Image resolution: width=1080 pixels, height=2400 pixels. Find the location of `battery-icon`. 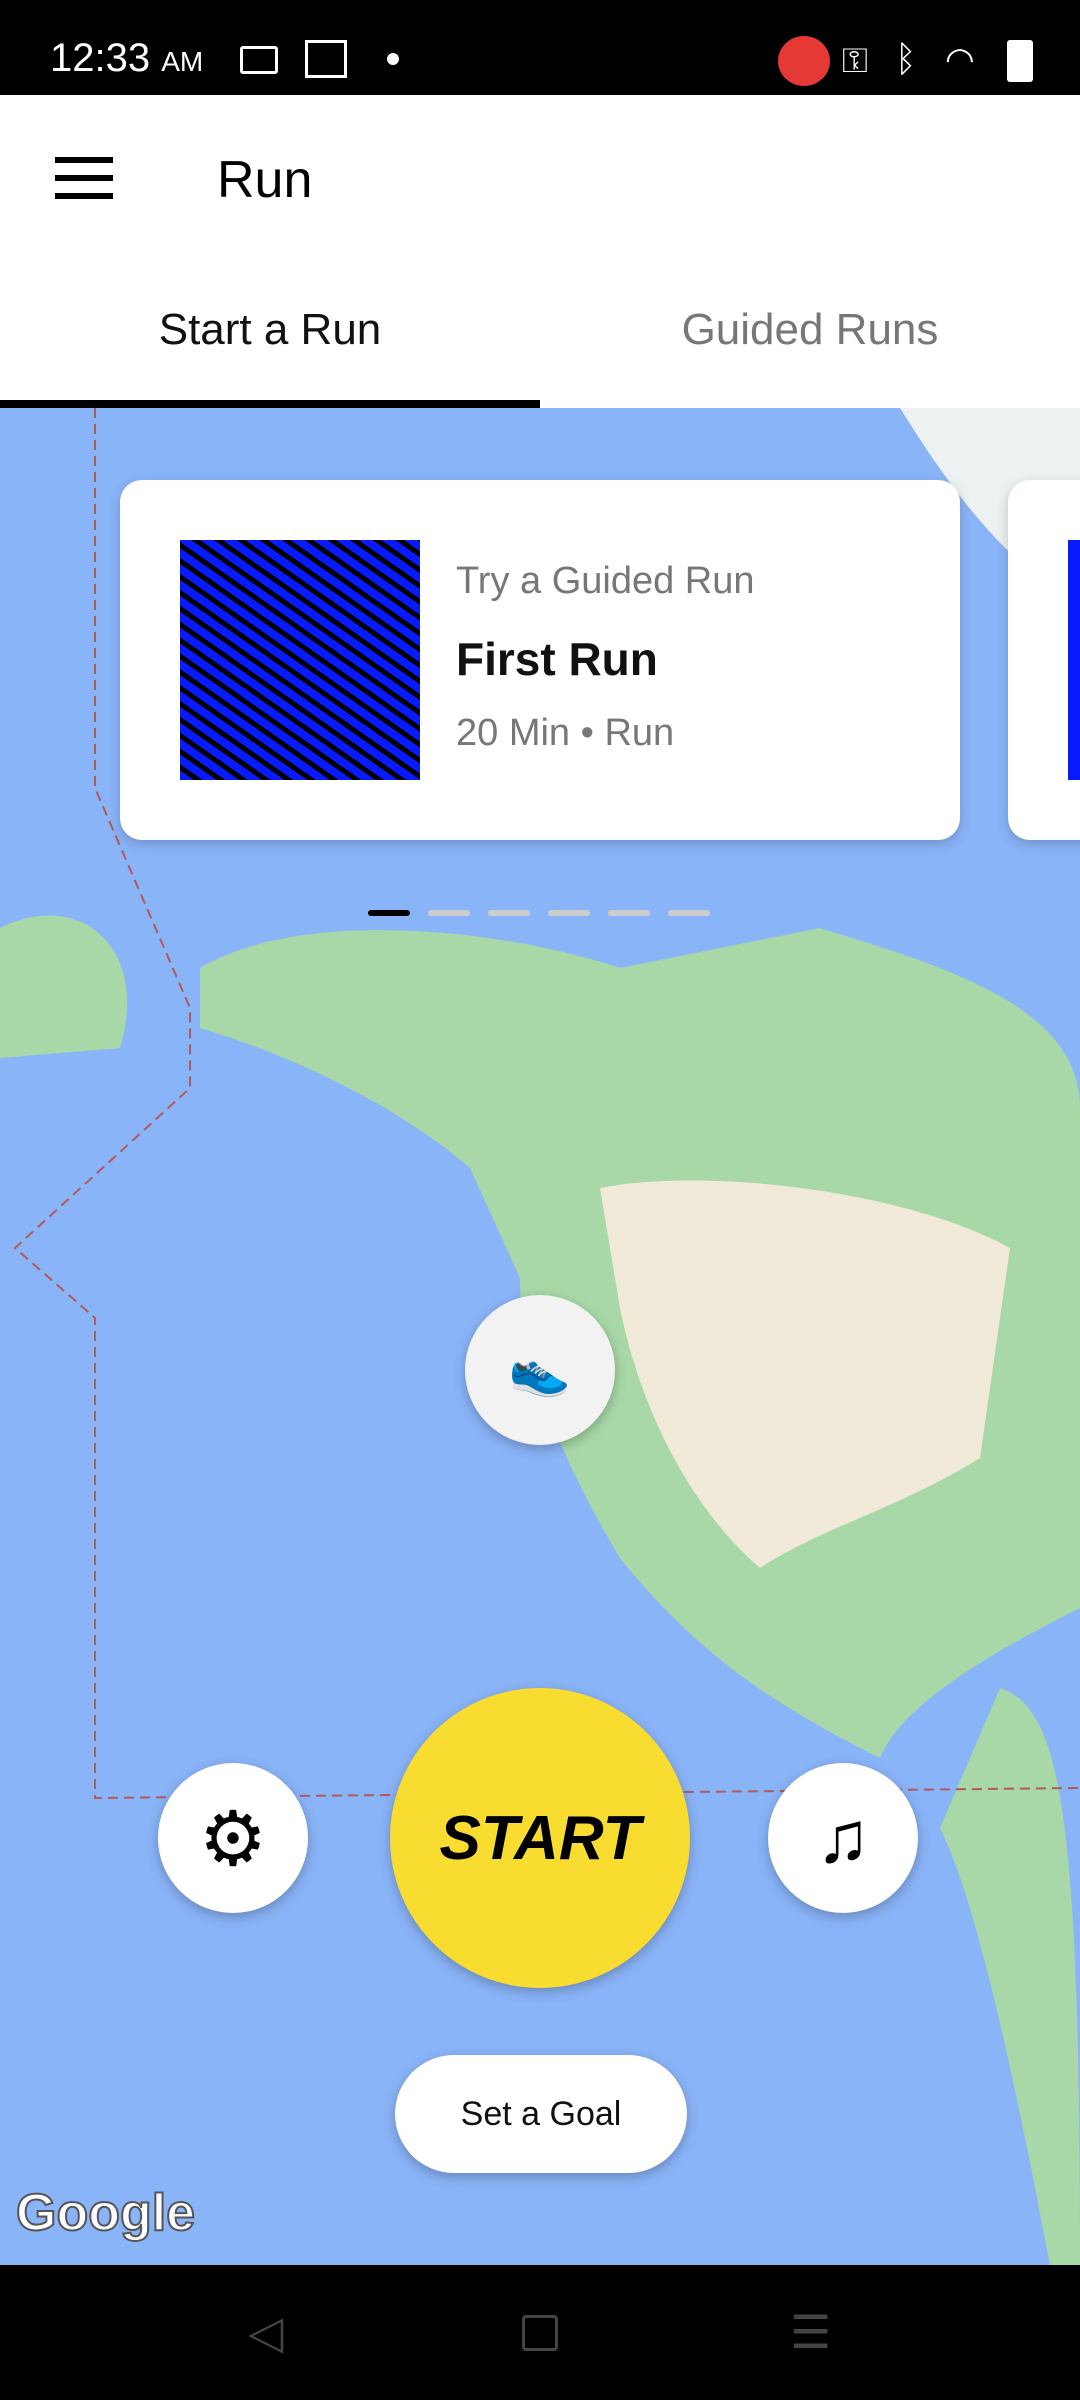

battery-icon is located at coordinates (1020, 61).